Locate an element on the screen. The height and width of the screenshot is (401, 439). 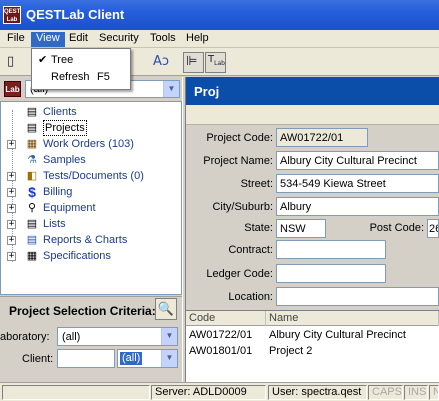
tree-item-specifications: + ▦ Specifications is located at coordinates (91, 256).